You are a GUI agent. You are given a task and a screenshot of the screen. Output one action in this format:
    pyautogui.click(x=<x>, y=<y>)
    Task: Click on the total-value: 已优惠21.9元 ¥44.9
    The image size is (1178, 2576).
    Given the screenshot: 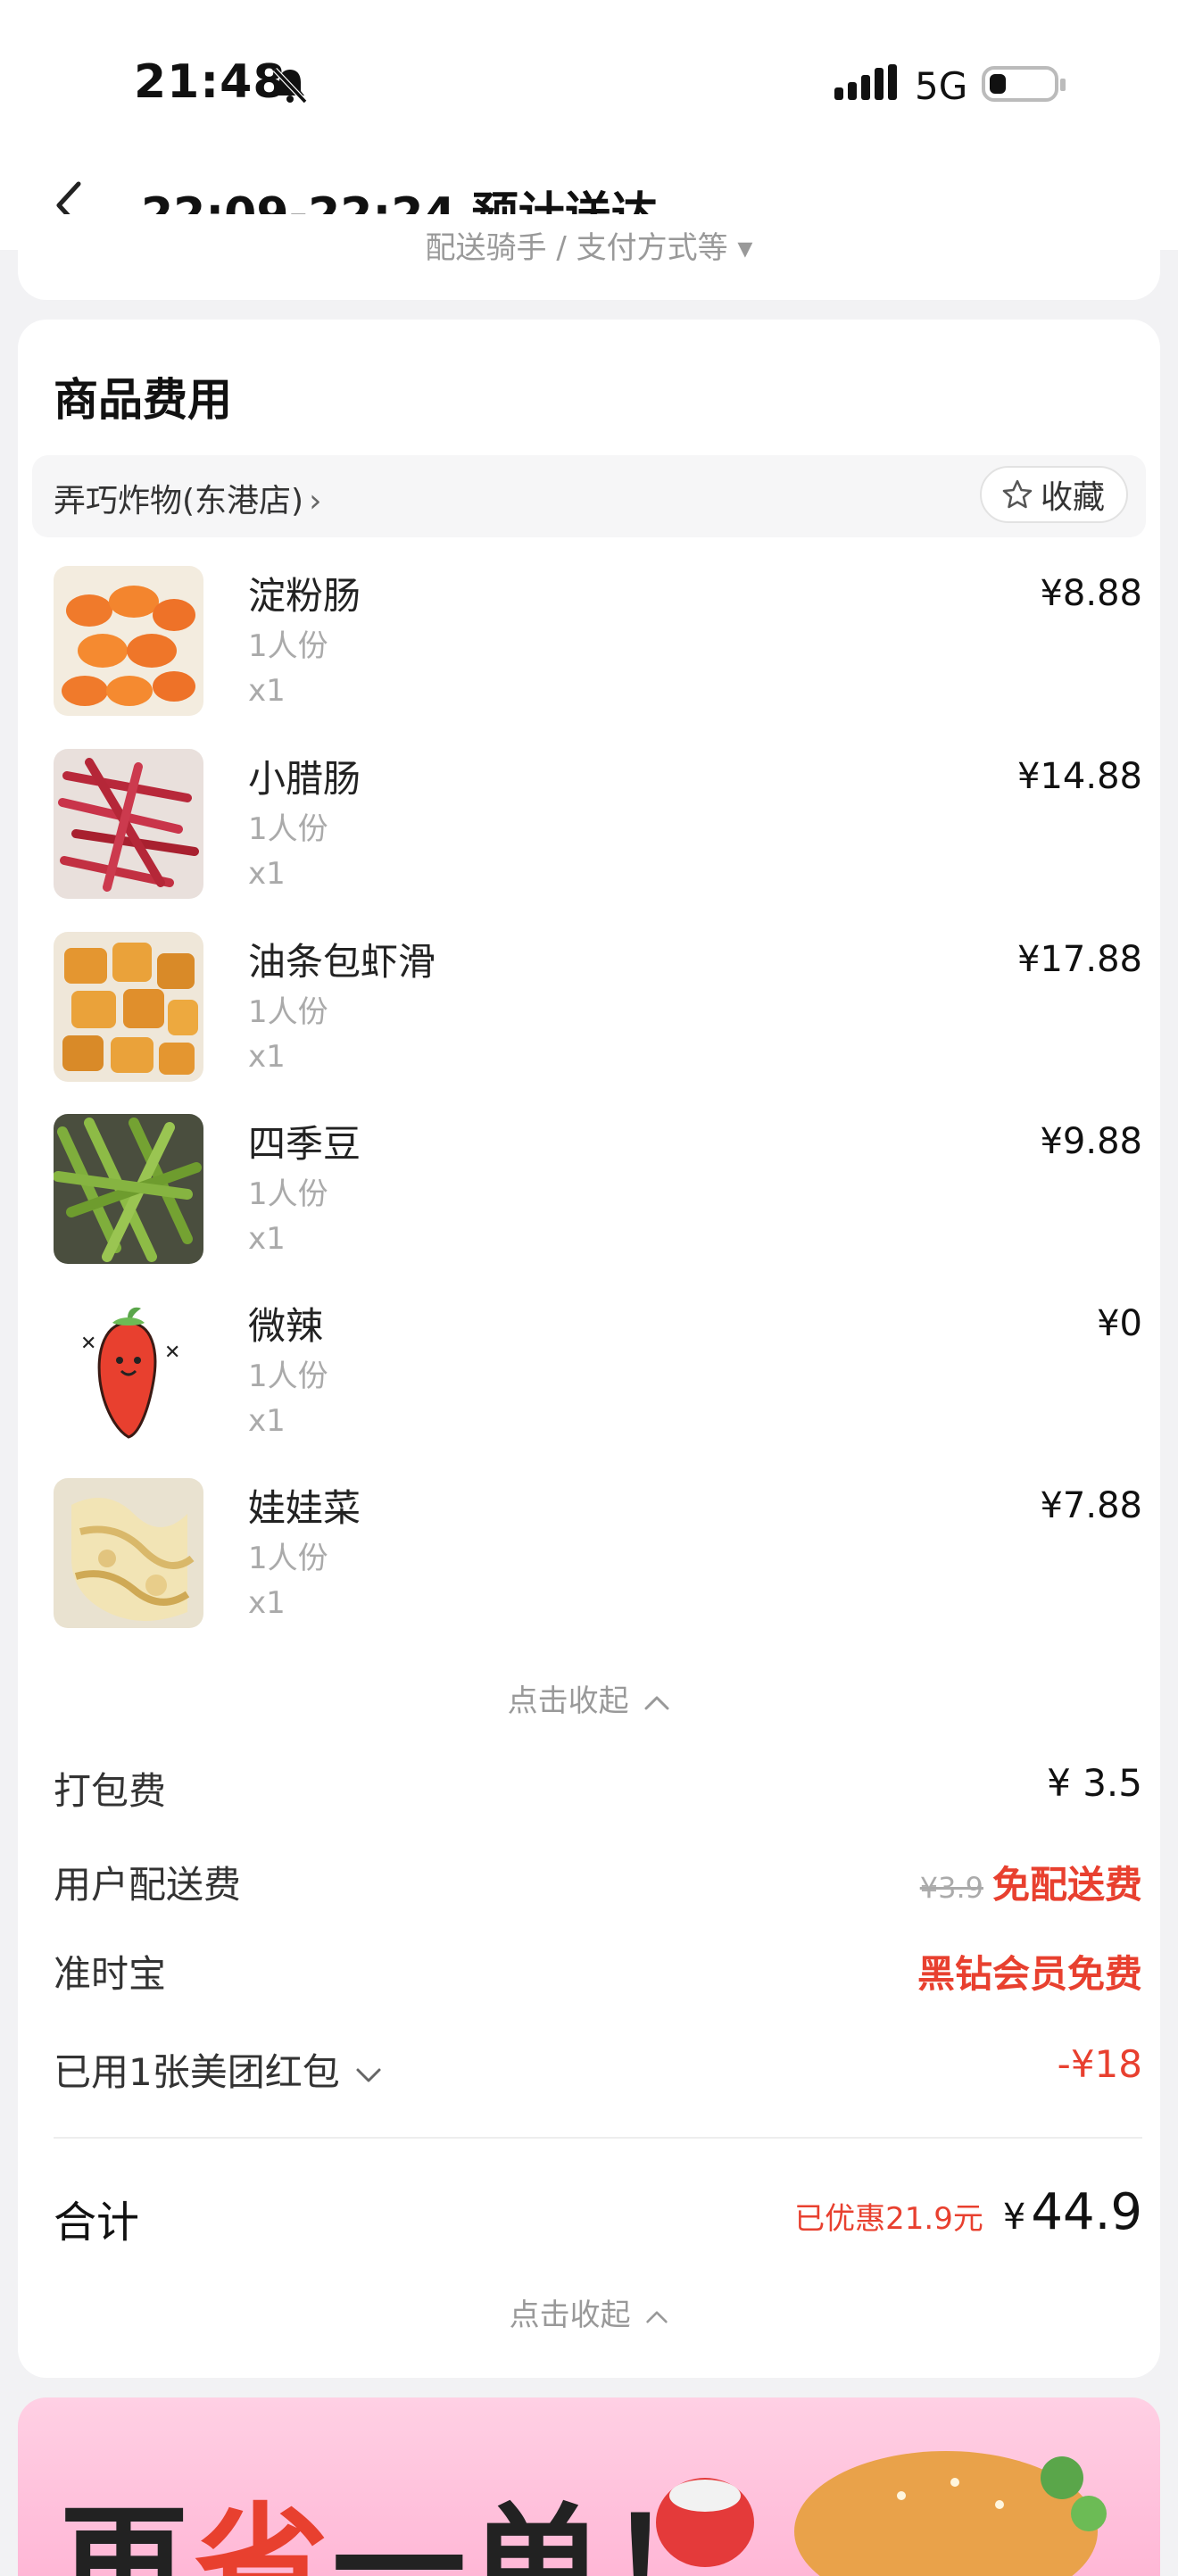 What is the action you would take?
    pyautogui.click(x=968, y=2212)
    